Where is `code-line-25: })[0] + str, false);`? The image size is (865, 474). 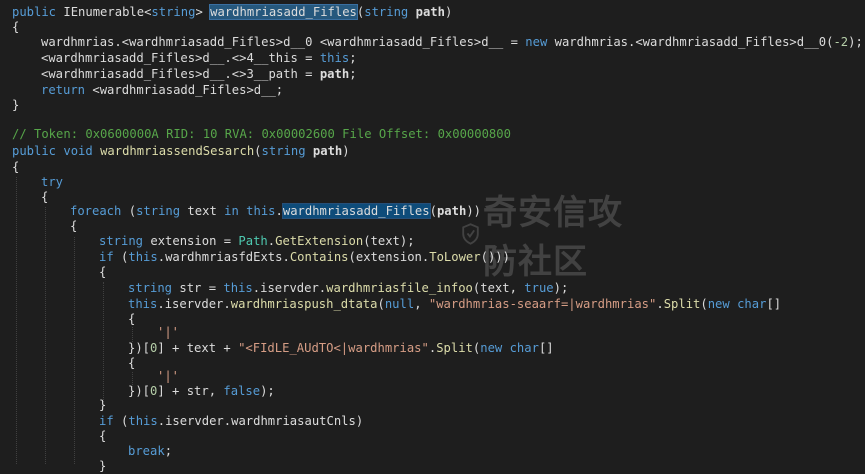 code-line-25: })[0] + str, false); is located at coordinates (201, 391).